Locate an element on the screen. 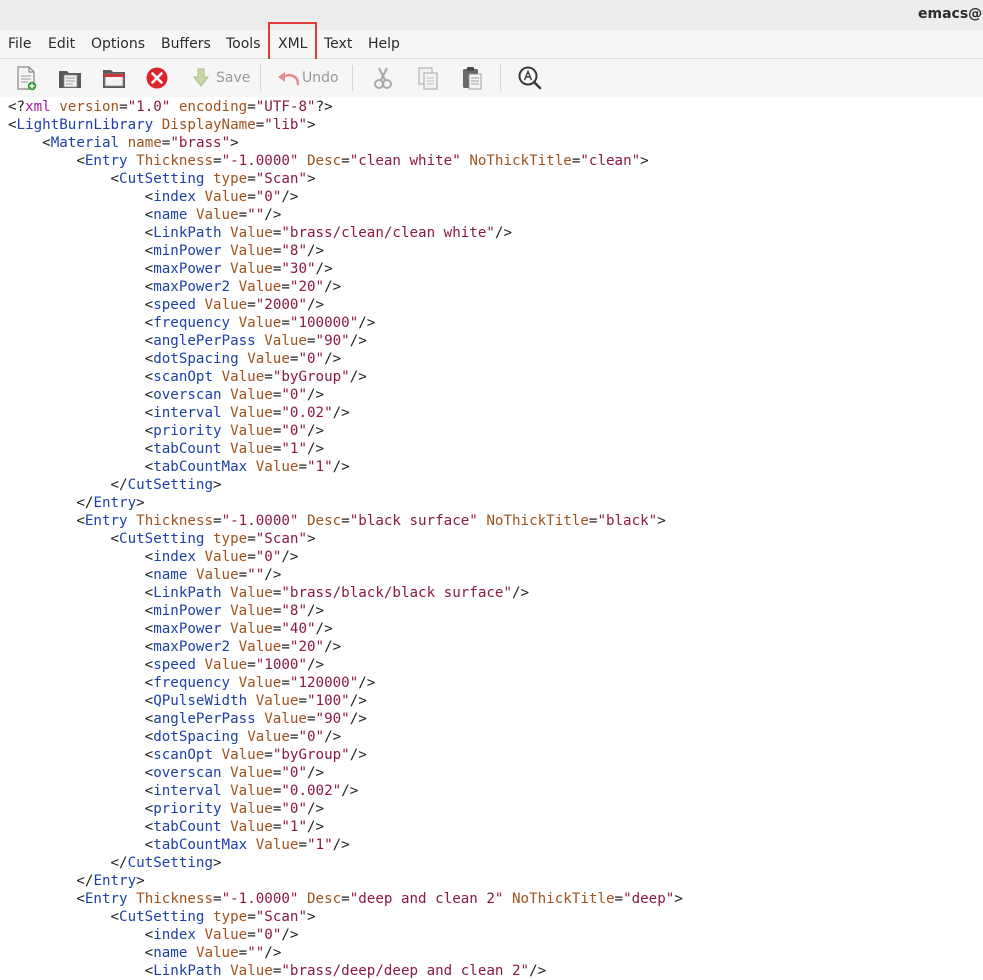  paste-icon is located at coordinates (472, 78).